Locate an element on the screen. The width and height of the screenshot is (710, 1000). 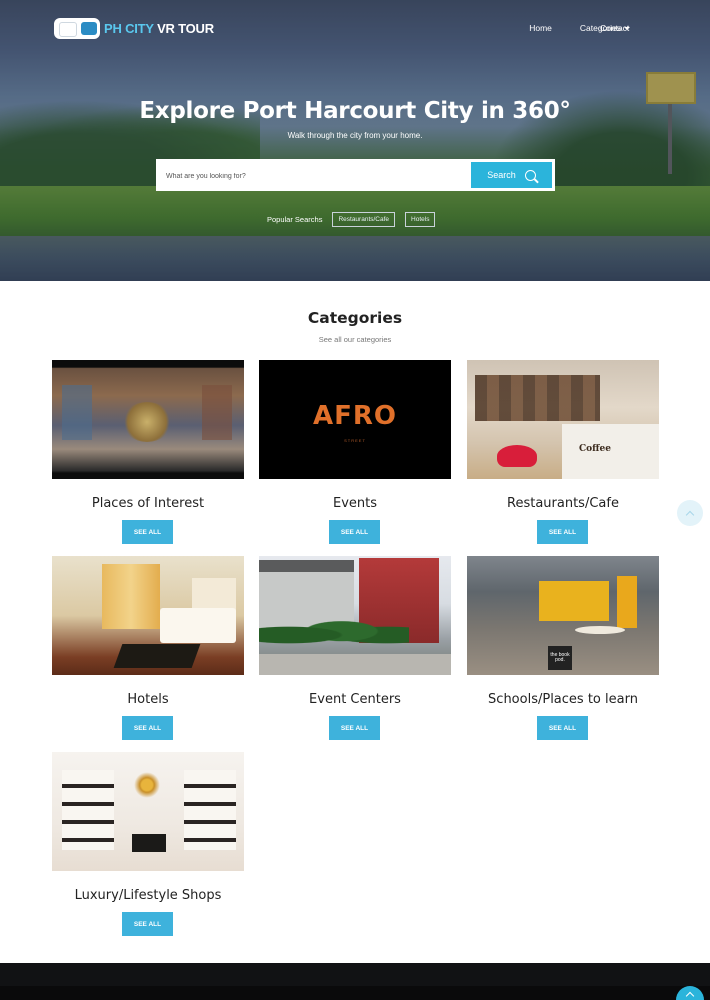
popular-tag-hotels: Hotels is located at coordinates (420, 219).